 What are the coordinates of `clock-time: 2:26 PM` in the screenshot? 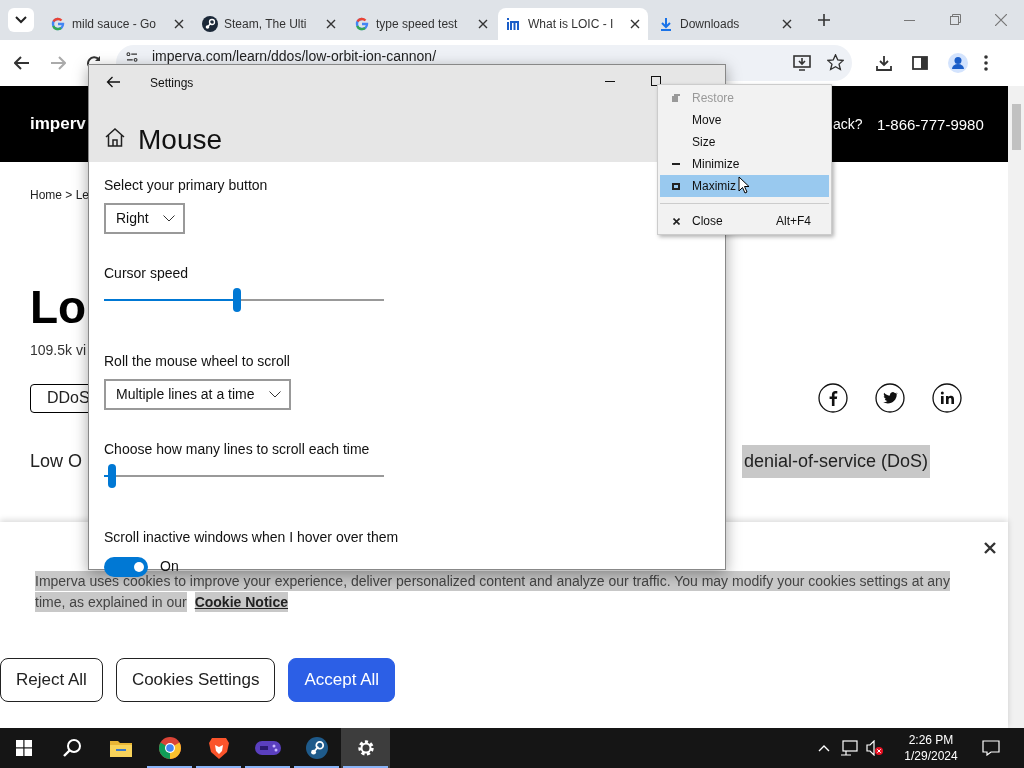 It's located at (931, 740).